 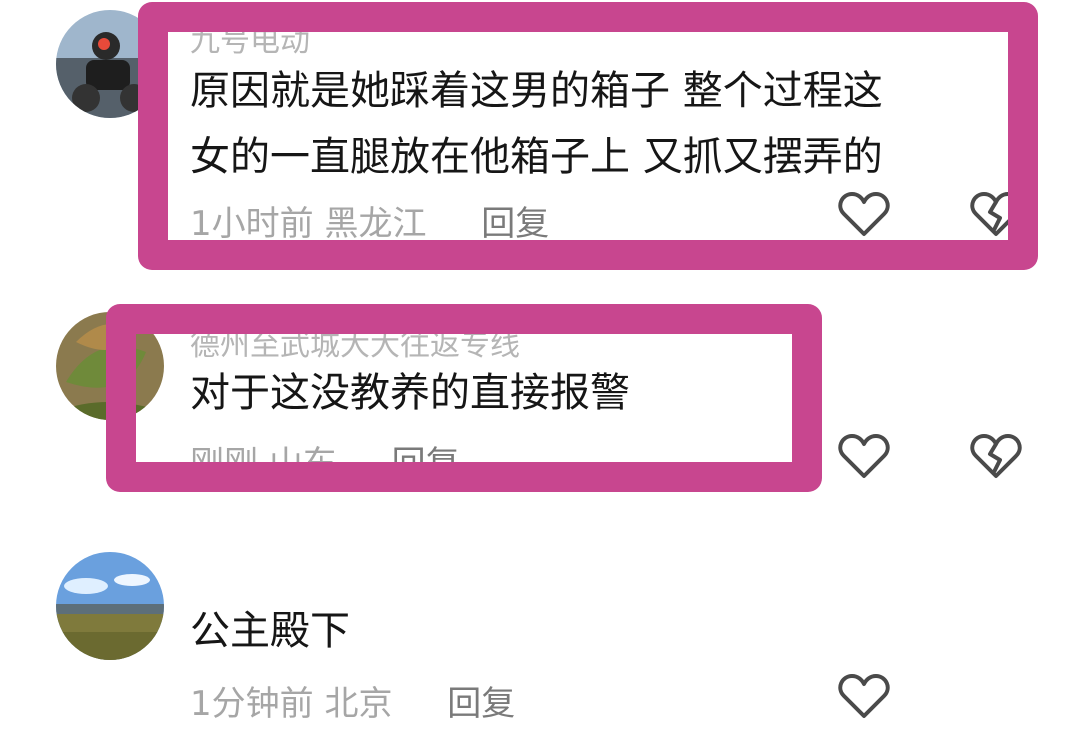 I want to click on comment-location: 山东, so click(x=302, y=464).